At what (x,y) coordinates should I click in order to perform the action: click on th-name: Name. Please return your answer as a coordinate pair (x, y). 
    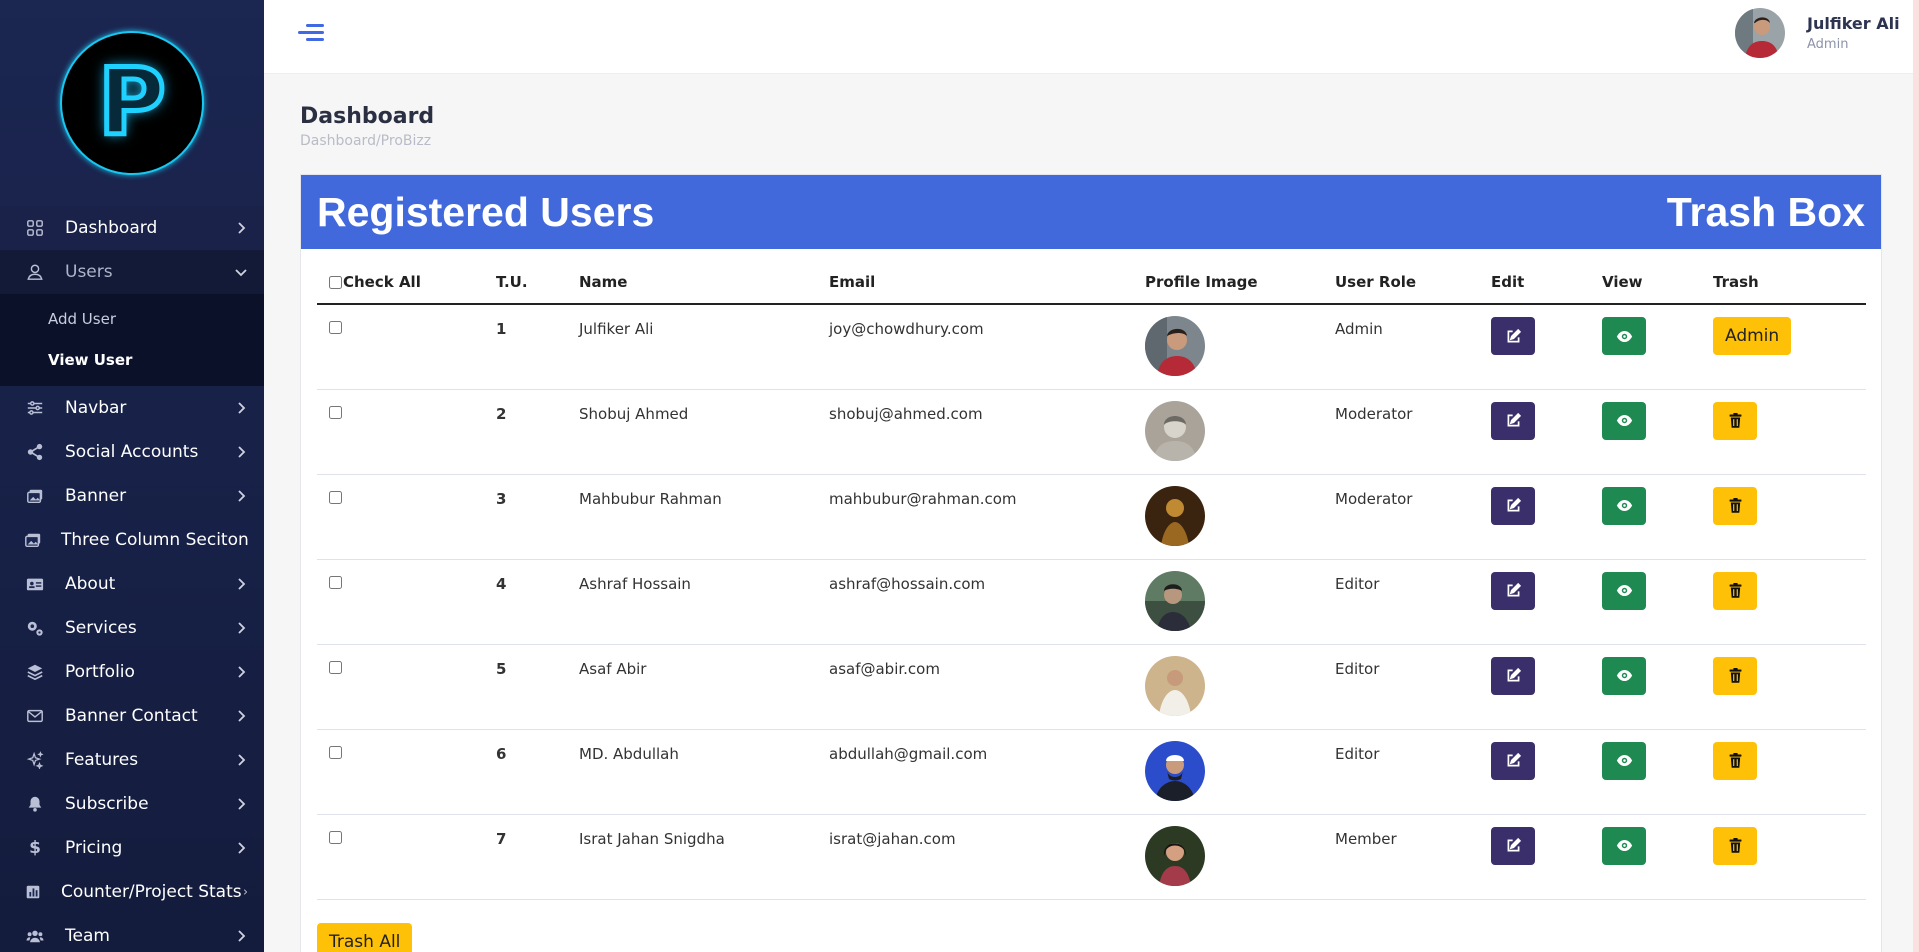
    Looking at the image, I should click on (704, 289).